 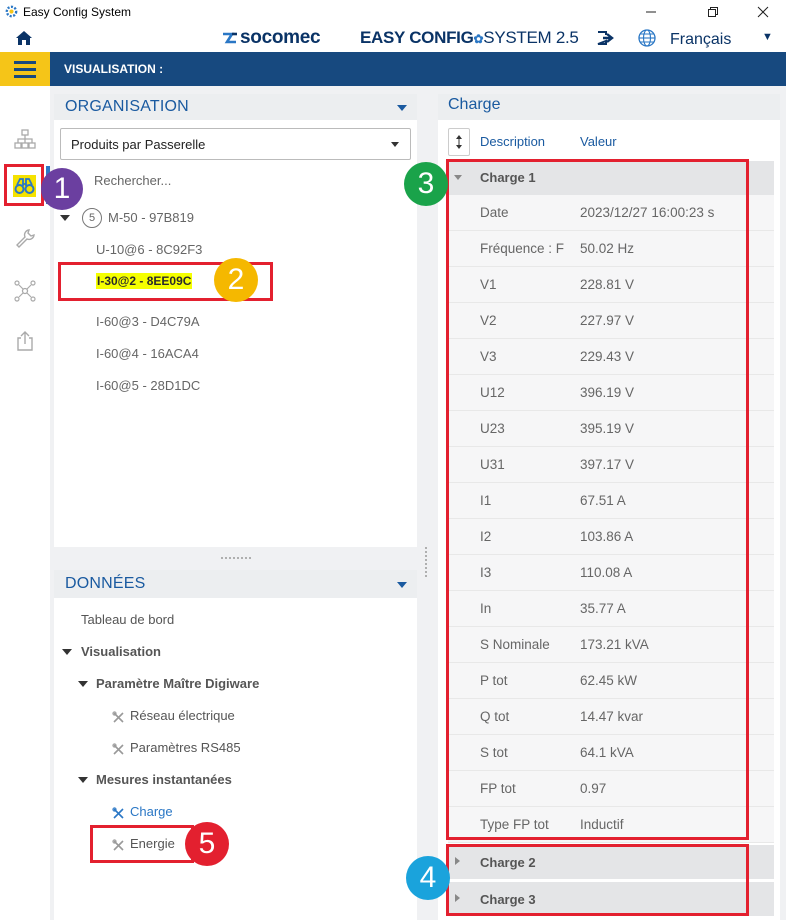 I want to click on close-icon, so click(x=763, y=12).